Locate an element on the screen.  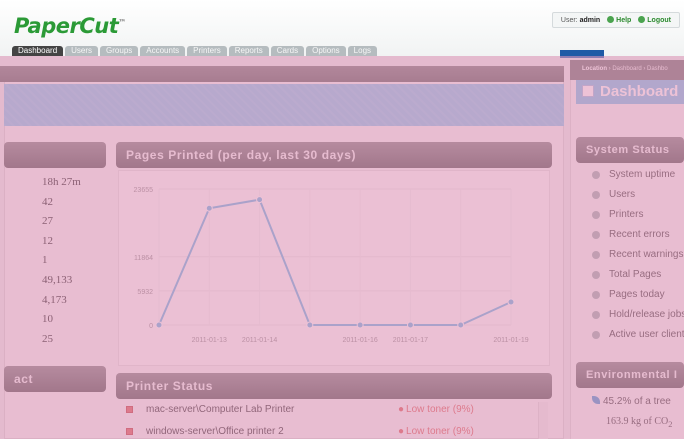
system-status-label: Pages today is located at coordinates (637, 294).